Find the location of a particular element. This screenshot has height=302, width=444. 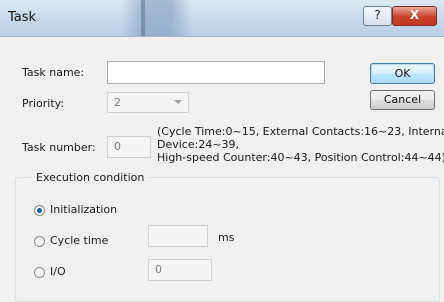

title-bar-divider is located at coordinates (143, 18).